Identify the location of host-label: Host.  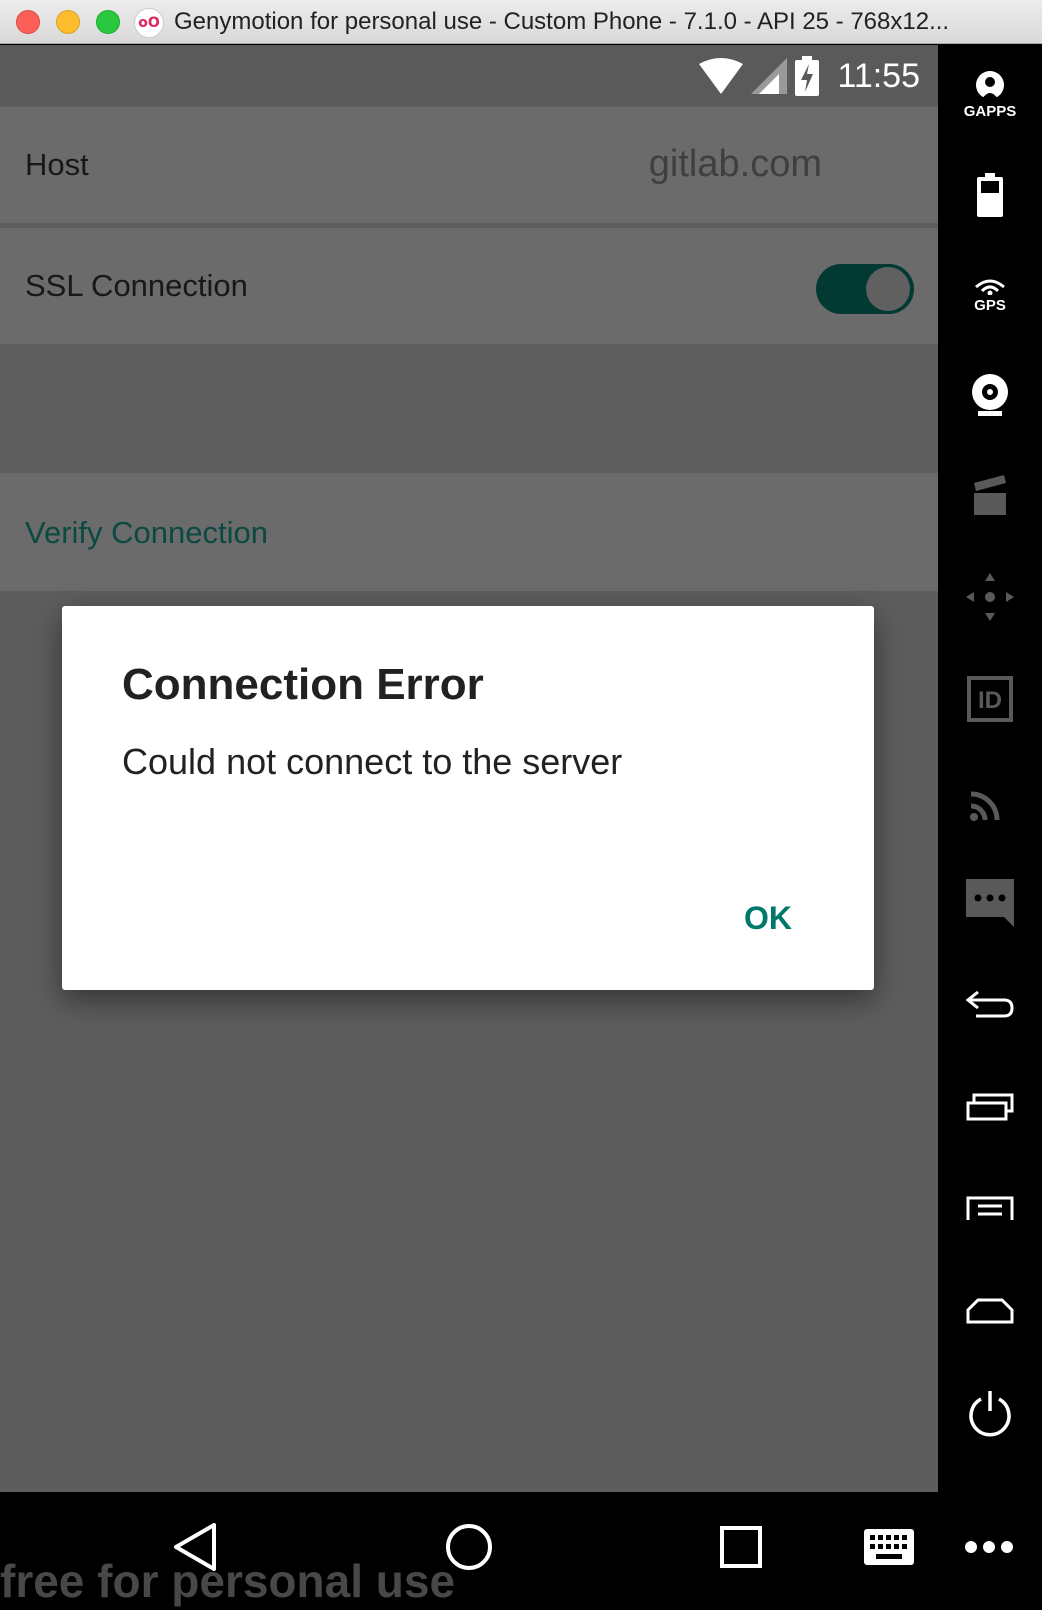
(57, 164).